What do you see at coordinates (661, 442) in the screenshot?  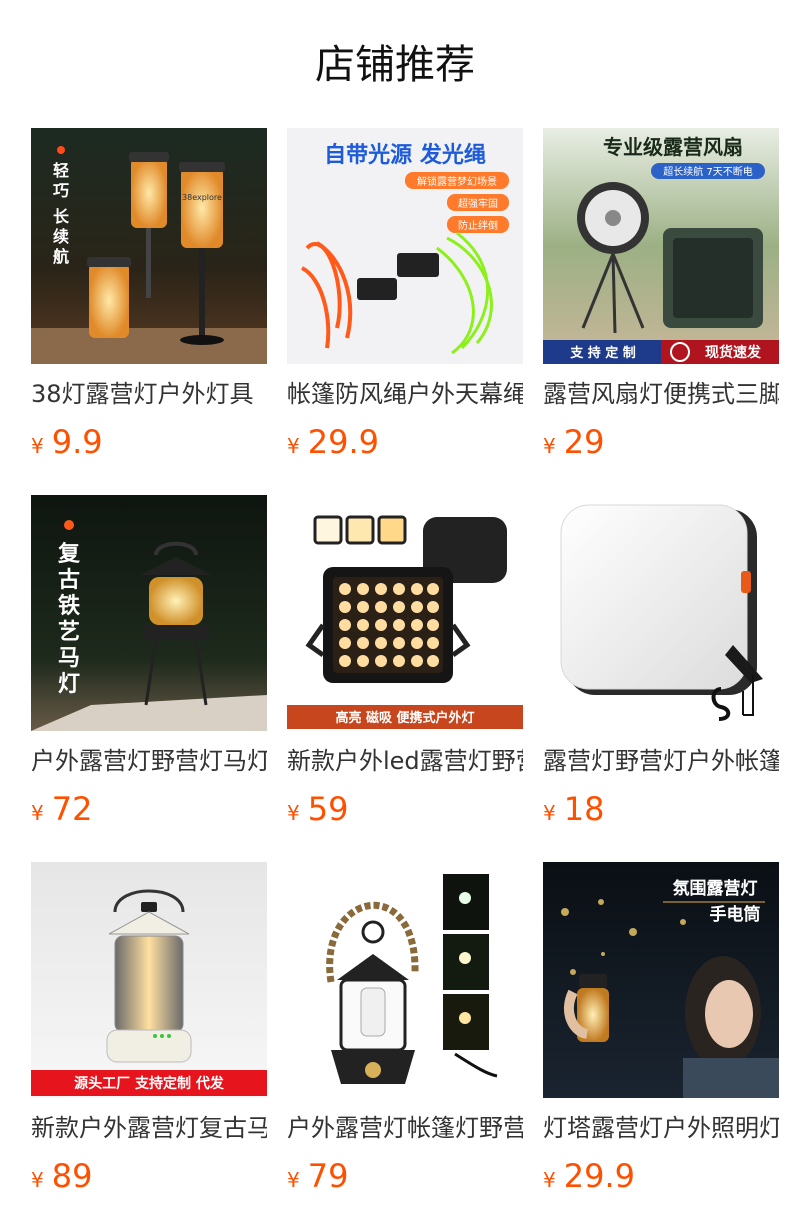 I see `price-row: ¥ 29` at bounding box center [661, 442].